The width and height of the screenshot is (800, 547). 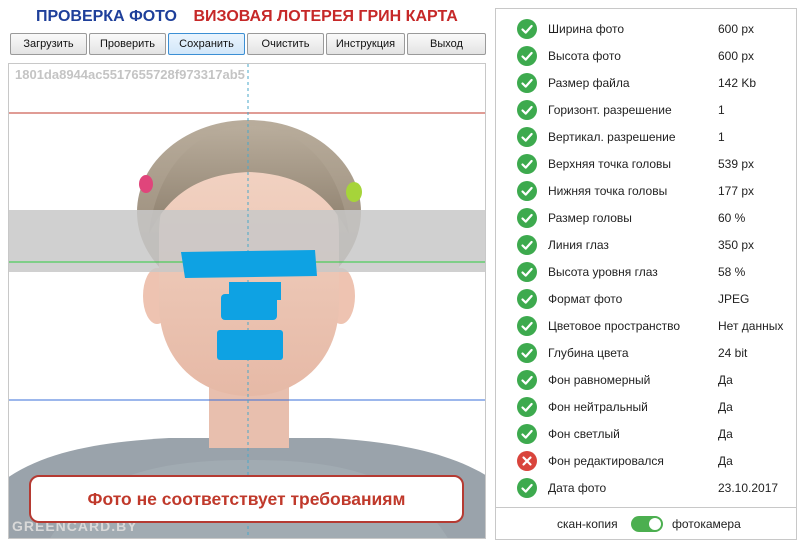 I want to click on check-row: Ширина фото 600 px, so click(x=646, y=29).